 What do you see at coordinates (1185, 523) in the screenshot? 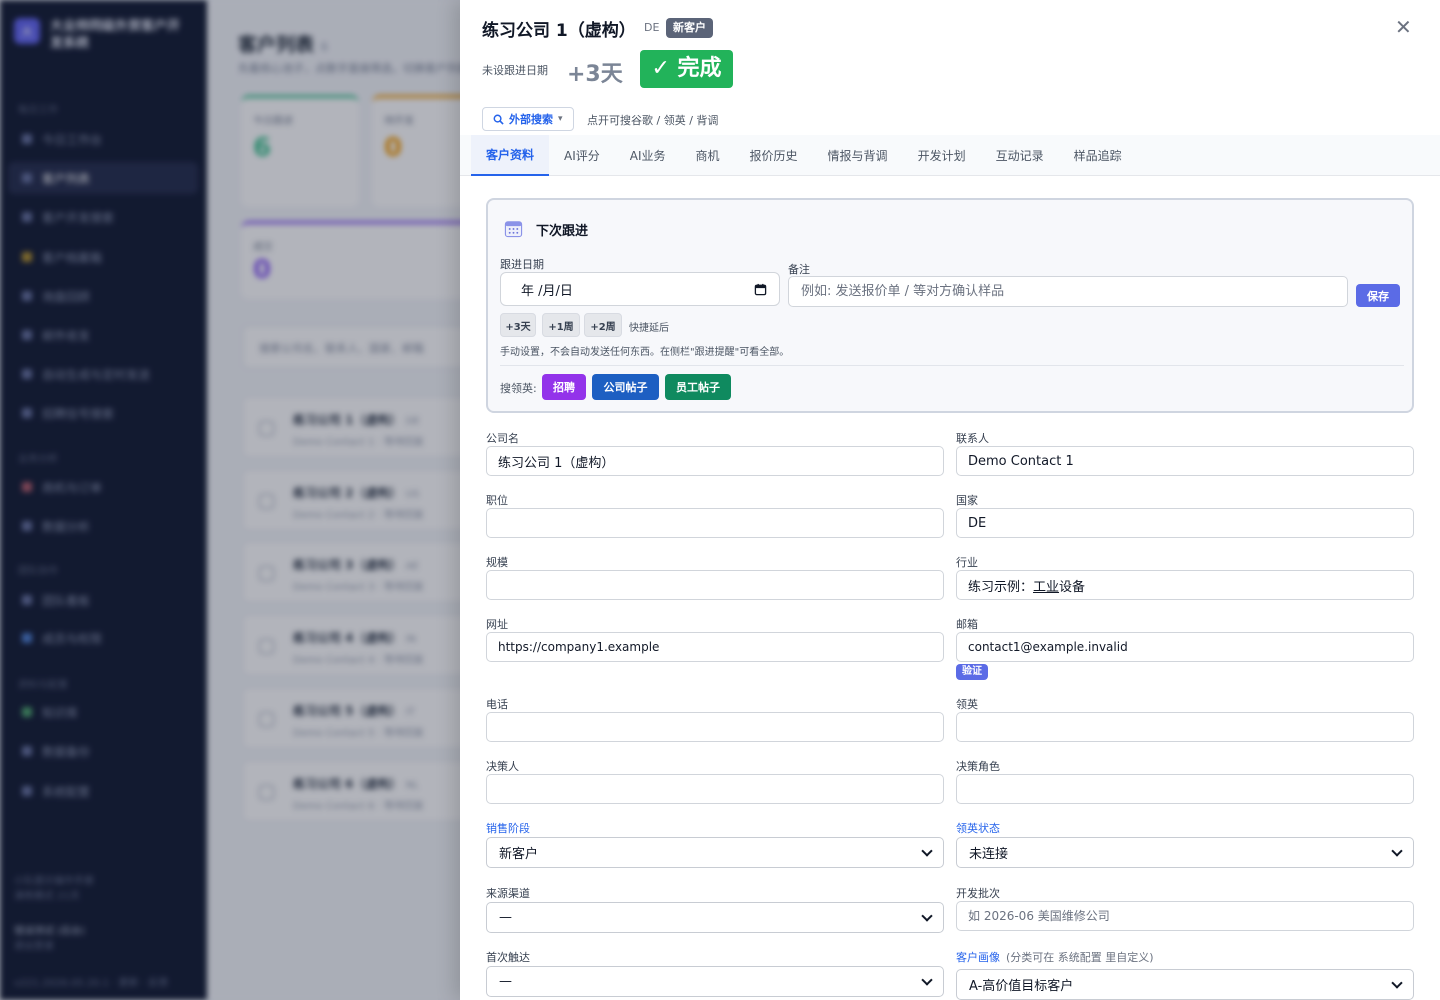
I see `country-input` at bounding box center [1185, 523].